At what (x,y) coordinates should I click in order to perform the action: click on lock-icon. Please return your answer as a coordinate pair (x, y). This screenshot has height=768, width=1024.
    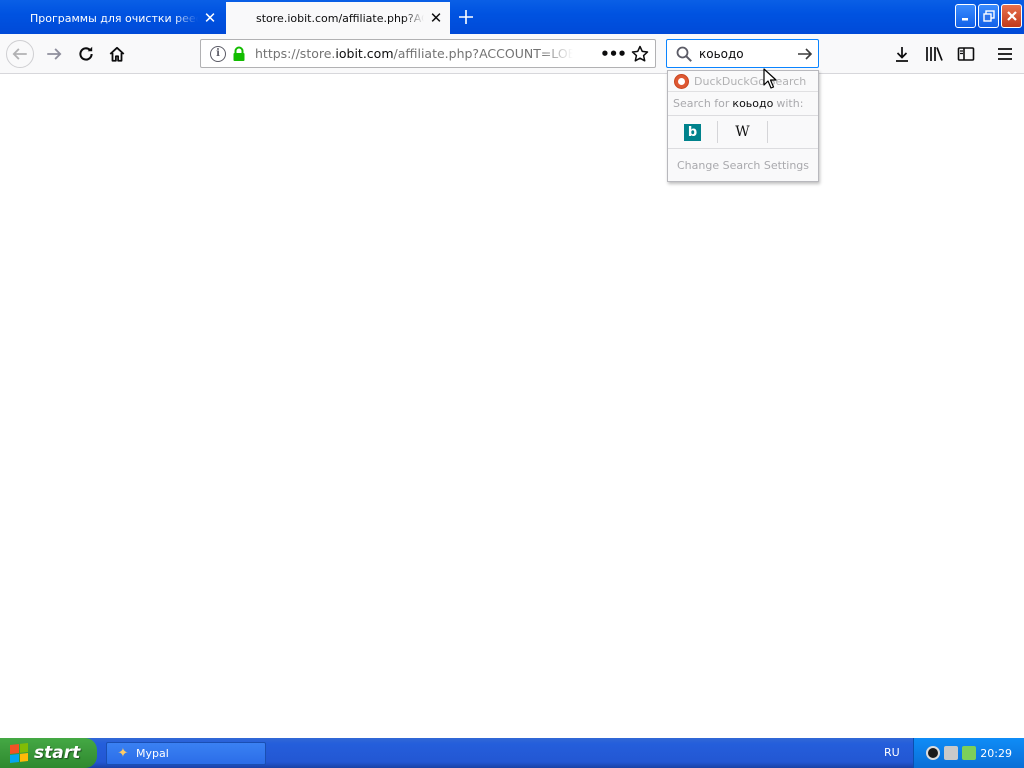
    Looking at the image, I should click on (239, 54).